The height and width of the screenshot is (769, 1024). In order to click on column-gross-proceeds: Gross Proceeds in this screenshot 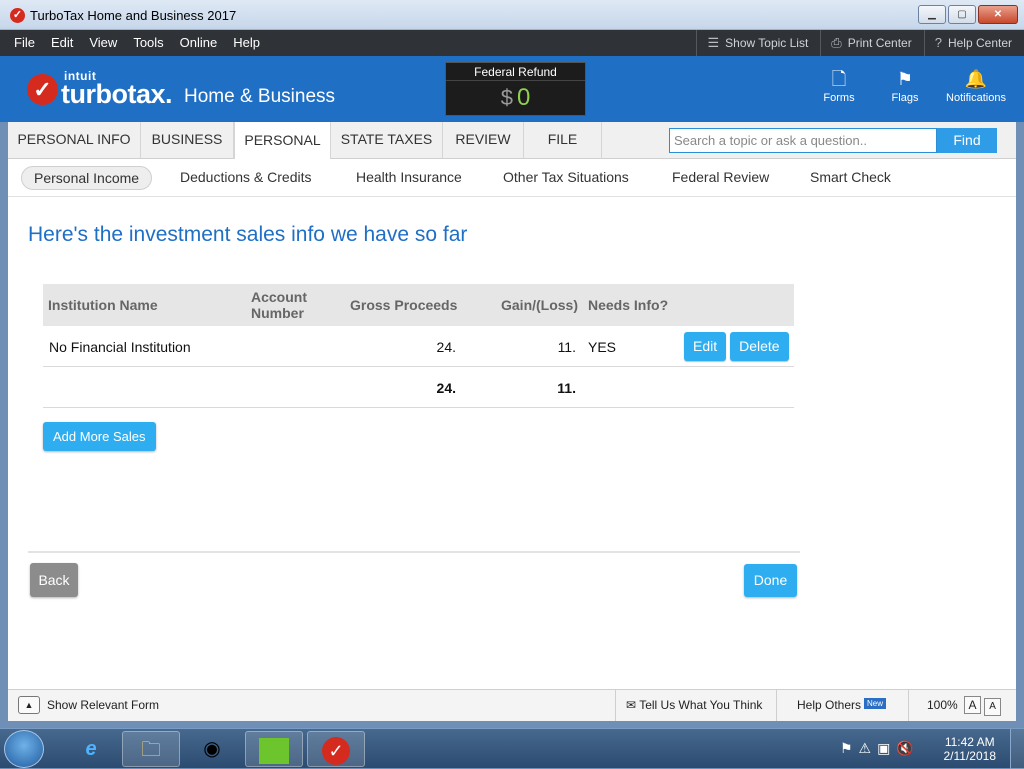, I will do `click(404, 305)`.